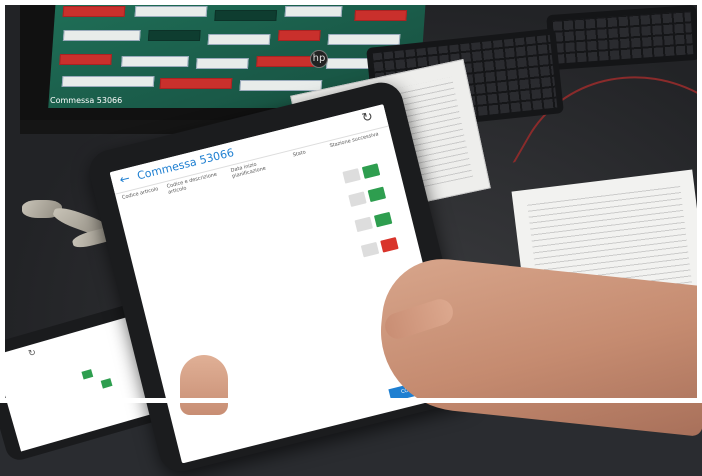 This screenshot has height=476, width=702. What do you see at coordinates (623, 37) in the screenshot?
I see `keyboard-top-right` at bounding box center [623, 37].